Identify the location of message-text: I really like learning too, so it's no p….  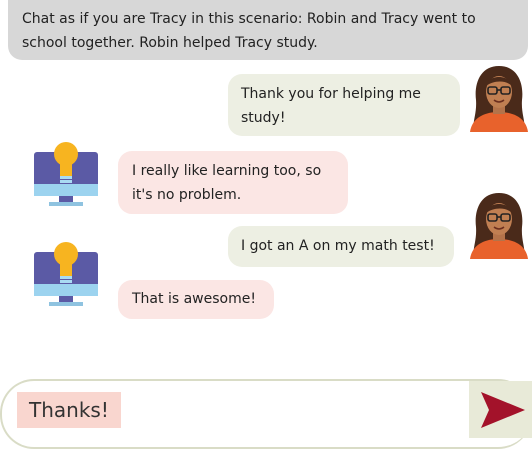
(227, 183).